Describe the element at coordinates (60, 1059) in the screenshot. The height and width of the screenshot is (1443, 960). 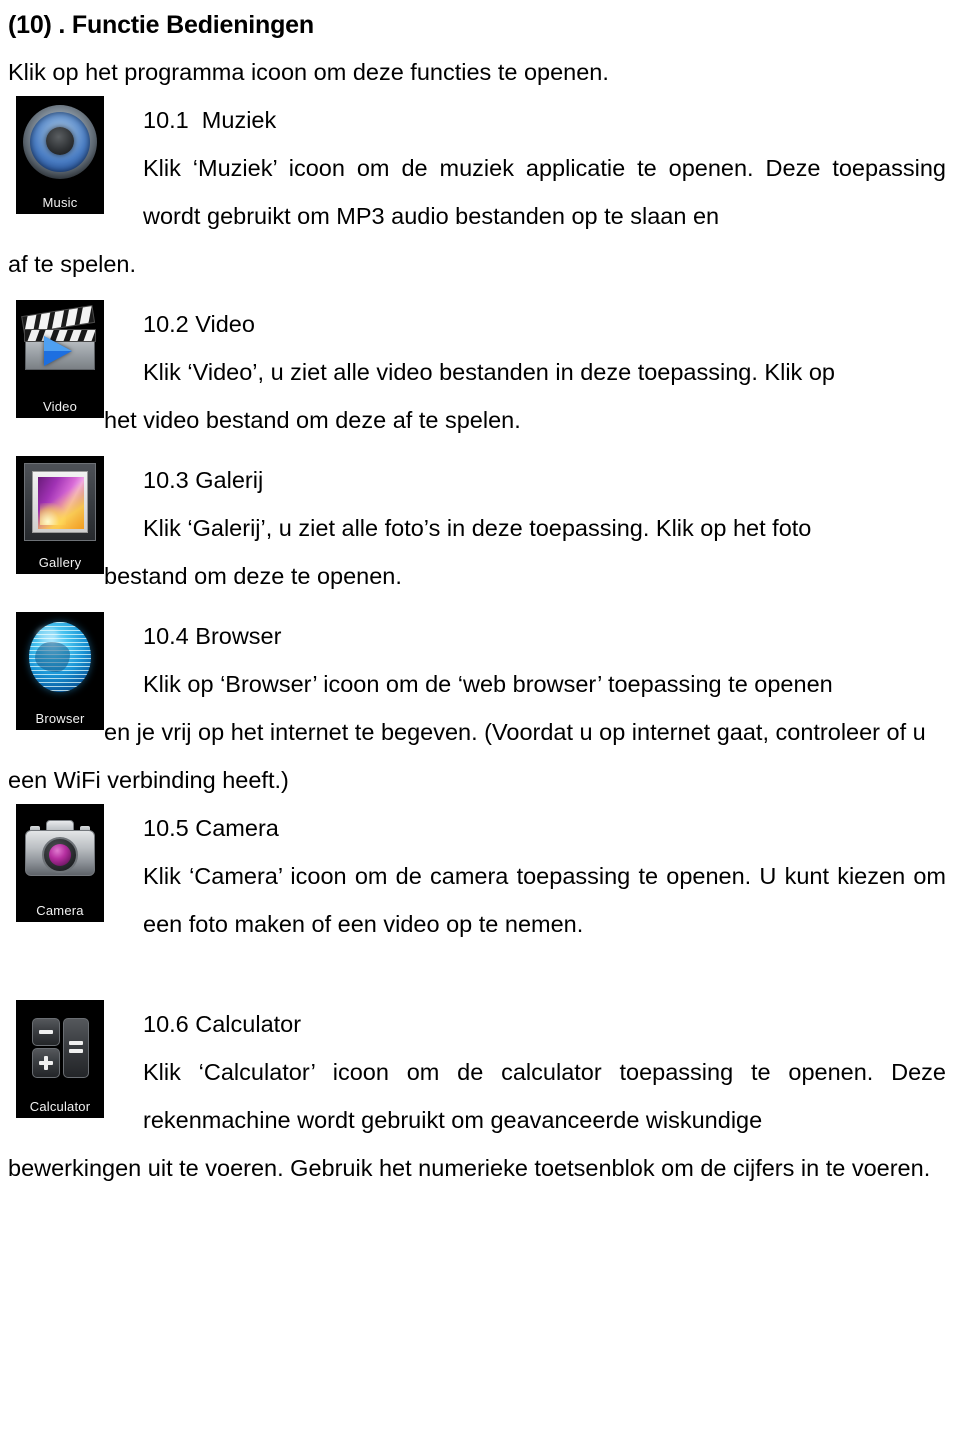
I see `calculator-app-icon: Calculator` at that location.